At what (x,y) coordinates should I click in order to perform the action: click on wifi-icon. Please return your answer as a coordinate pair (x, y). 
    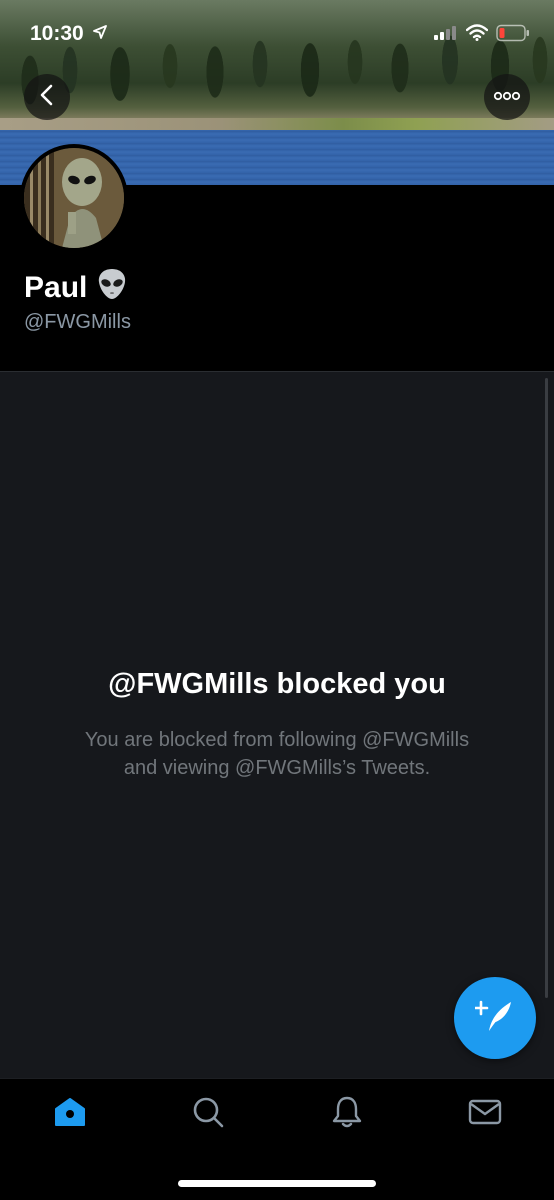
    Looking at the image, I should click on (477, 35).